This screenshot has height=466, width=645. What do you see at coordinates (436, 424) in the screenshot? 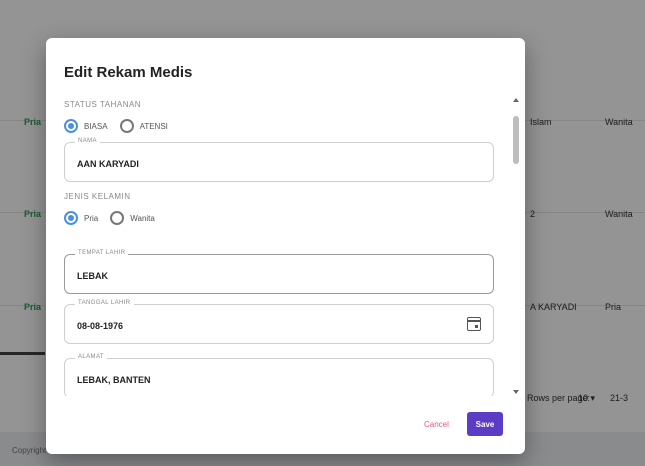
I see `cancel-button: Cancel` at bounding box center [436, 424].